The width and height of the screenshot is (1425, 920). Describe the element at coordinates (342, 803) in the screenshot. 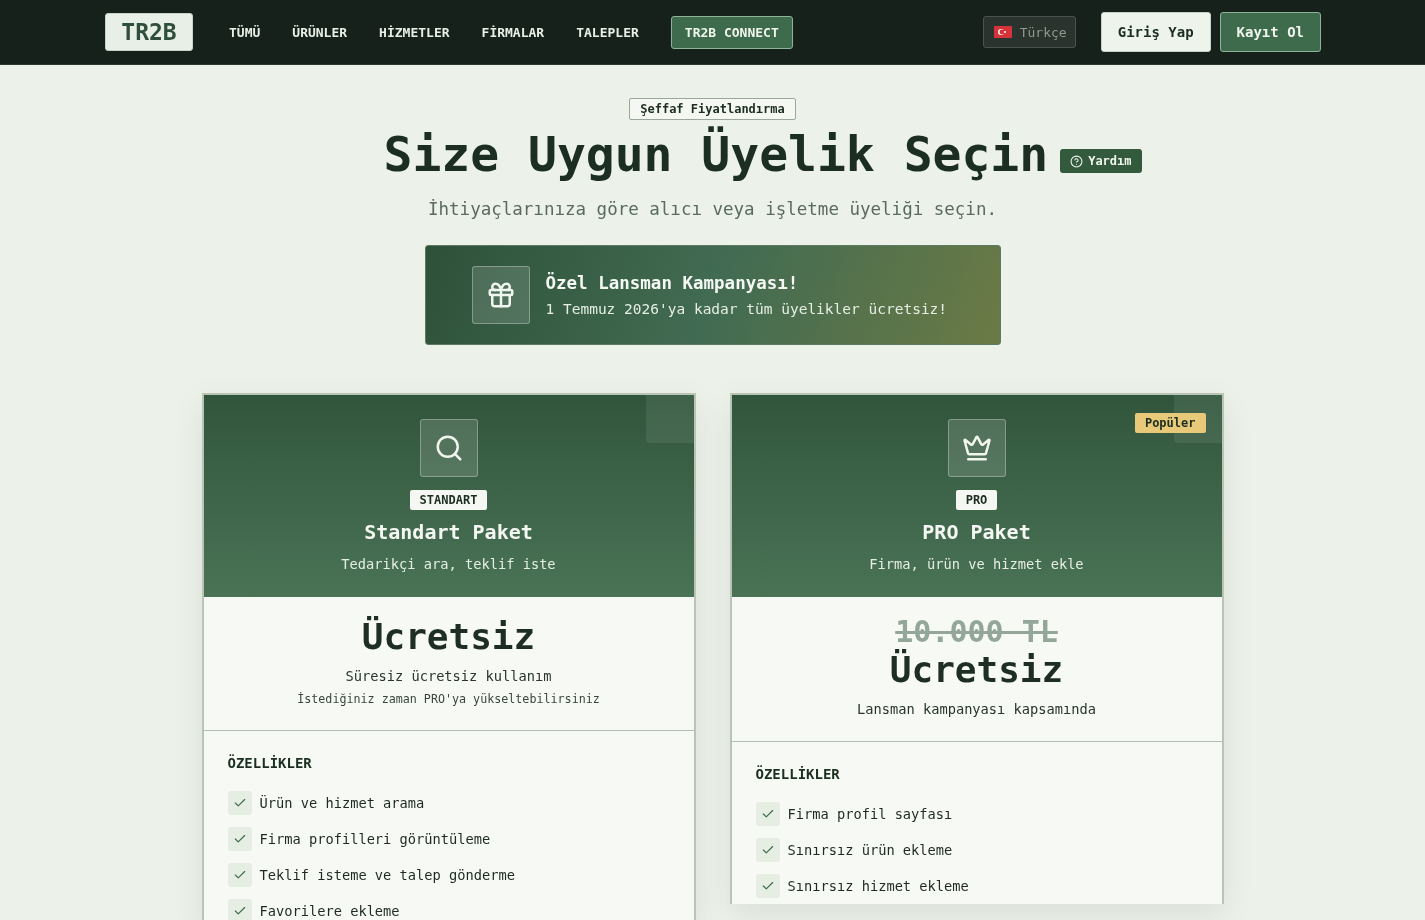

I see `feature-text: Ürün ve hizmet arama` at that location.